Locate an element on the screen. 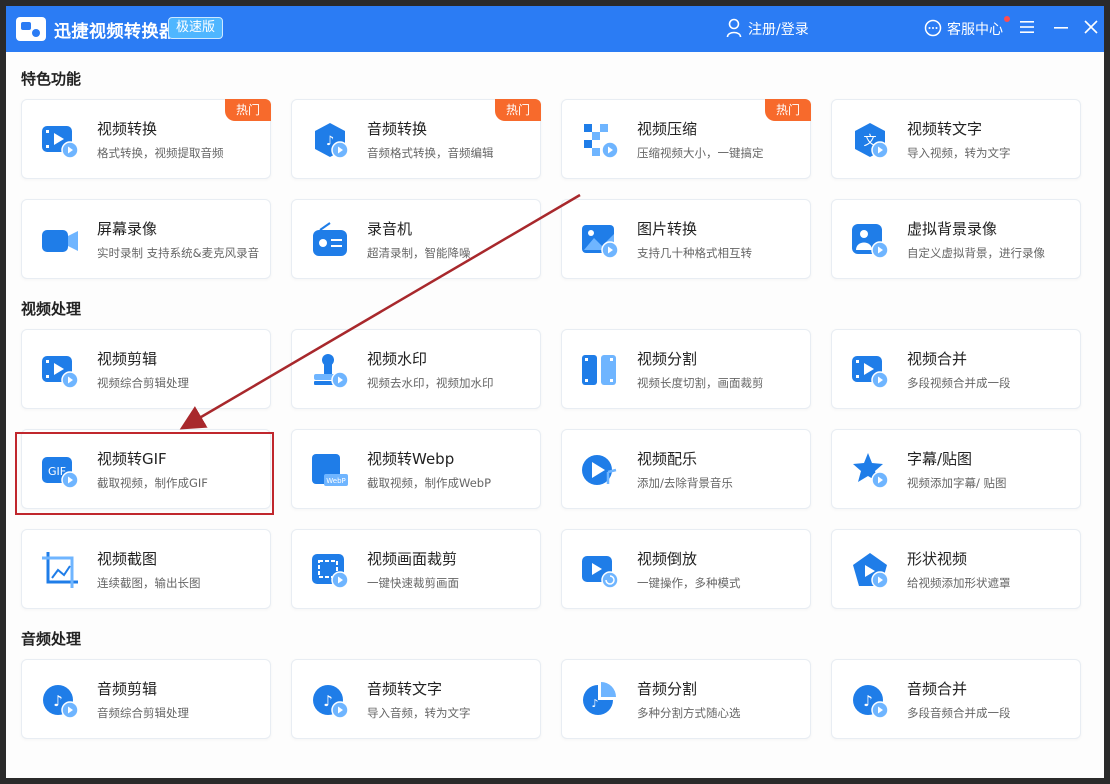 This screenshot has height=784, width=1110. subtitle-icon is located at coordinates (870, 470).